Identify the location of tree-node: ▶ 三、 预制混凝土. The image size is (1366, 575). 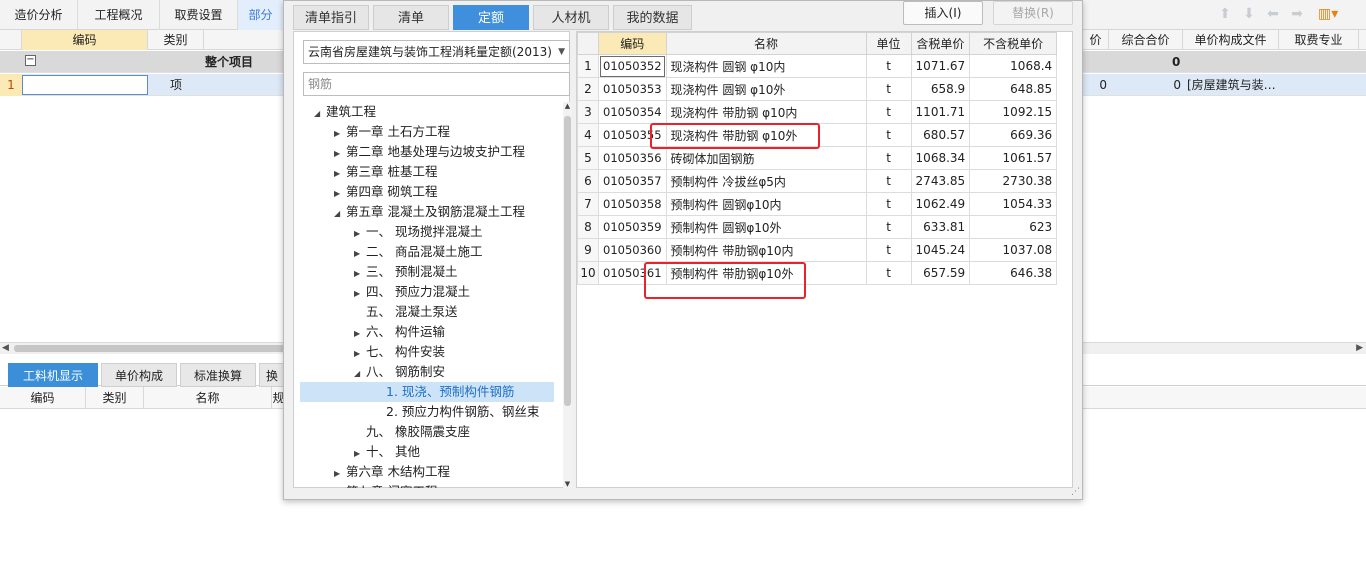
(405, 272).